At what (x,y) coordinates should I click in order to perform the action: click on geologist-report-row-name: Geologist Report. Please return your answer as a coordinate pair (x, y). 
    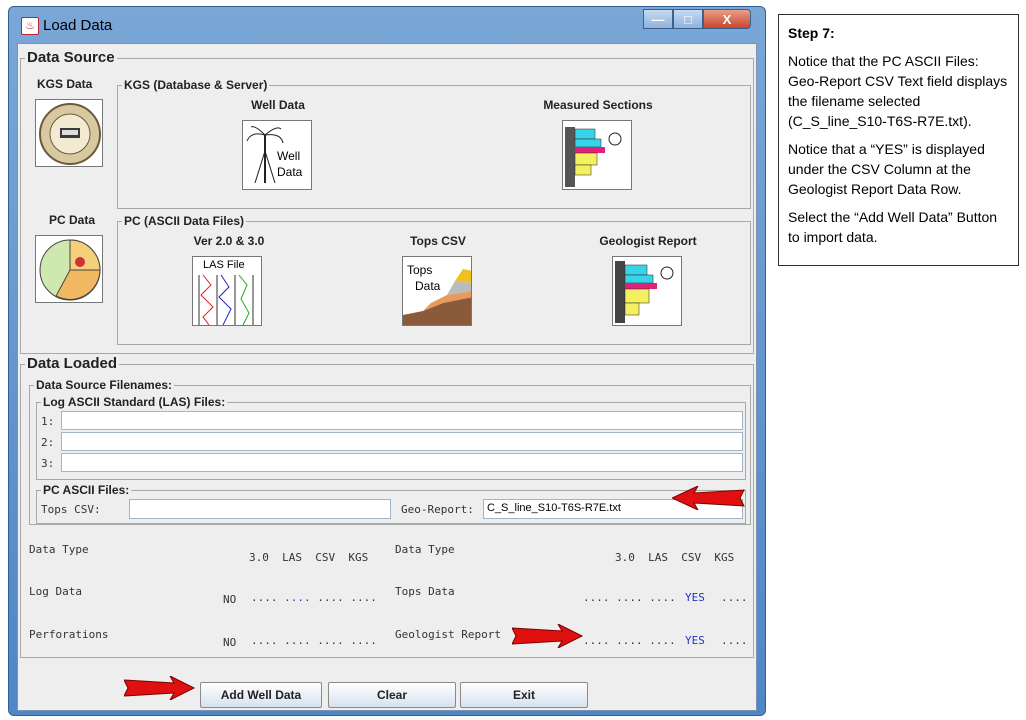
    Looking at the image, I should click on (448, 634).